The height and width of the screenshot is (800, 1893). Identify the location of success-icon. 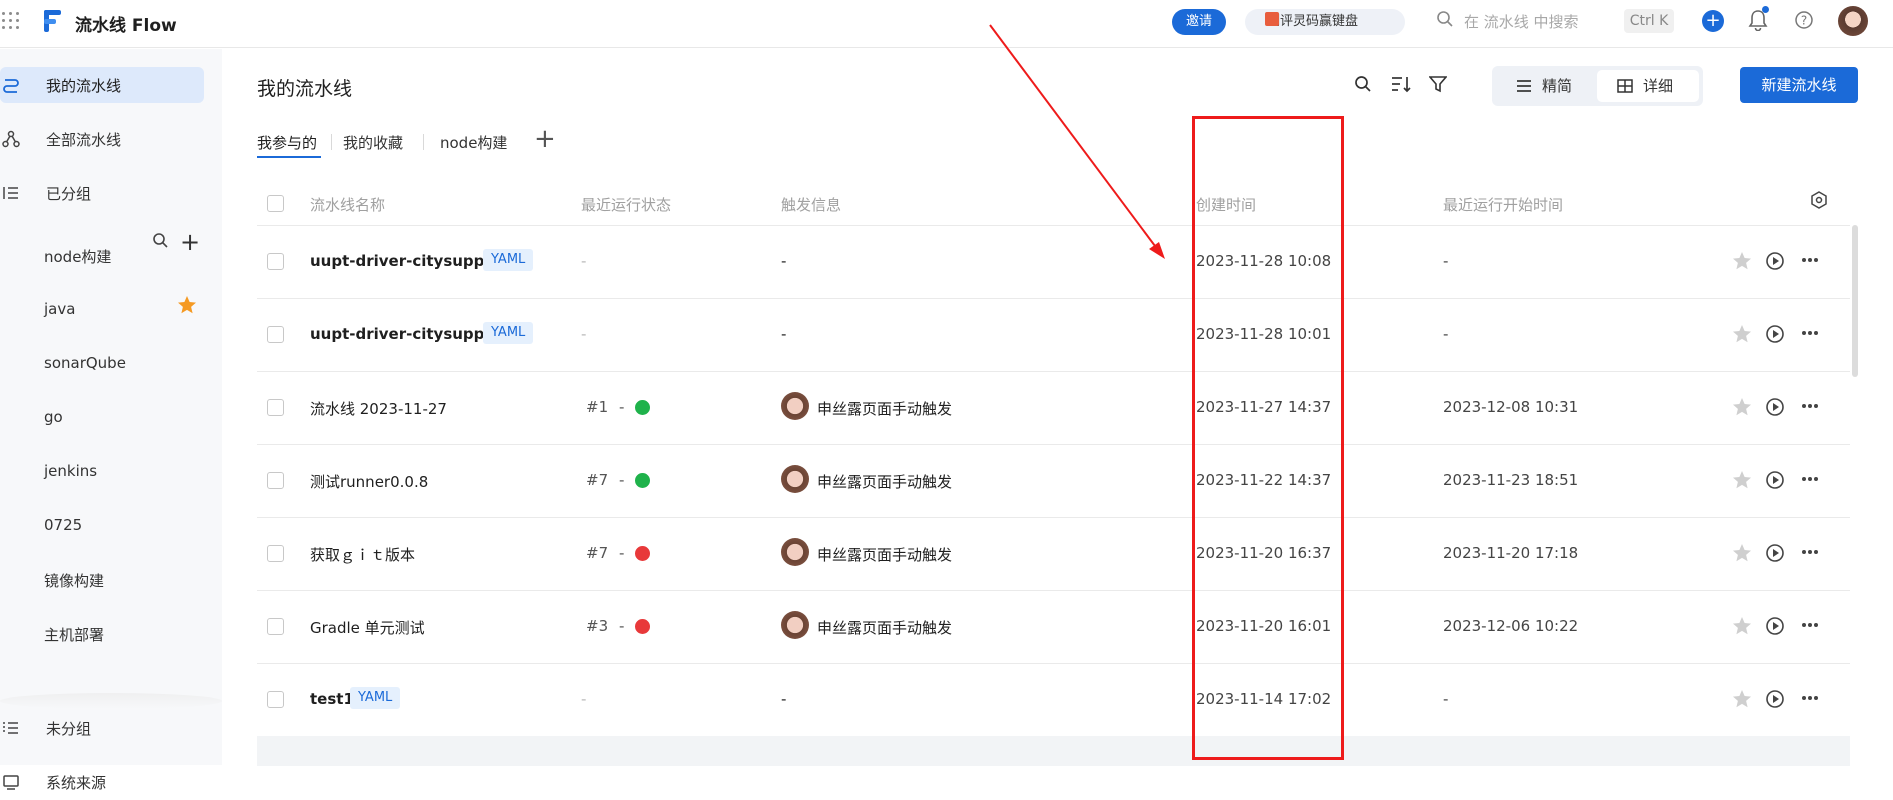
(642, 480).